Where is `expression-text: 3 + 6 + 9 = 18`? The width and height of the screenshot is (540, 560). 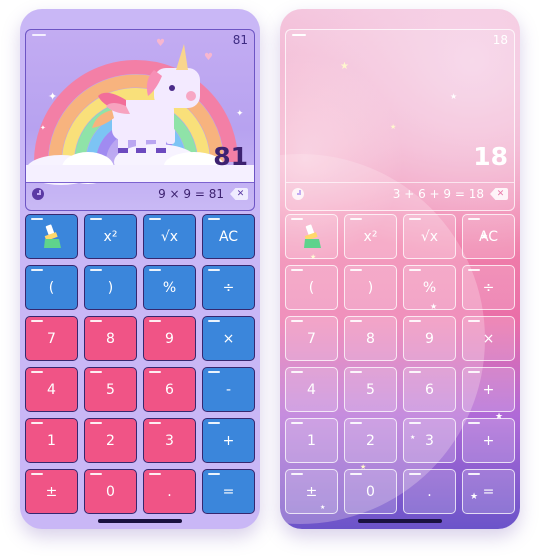 expression-text: 3 + 6 + 9 = 18 is located at coordinates (438, 194).